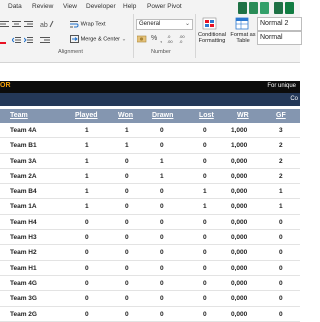 The image size is (320, 322). I want to click on team-name-cell: Team H2, so click(23, 252).